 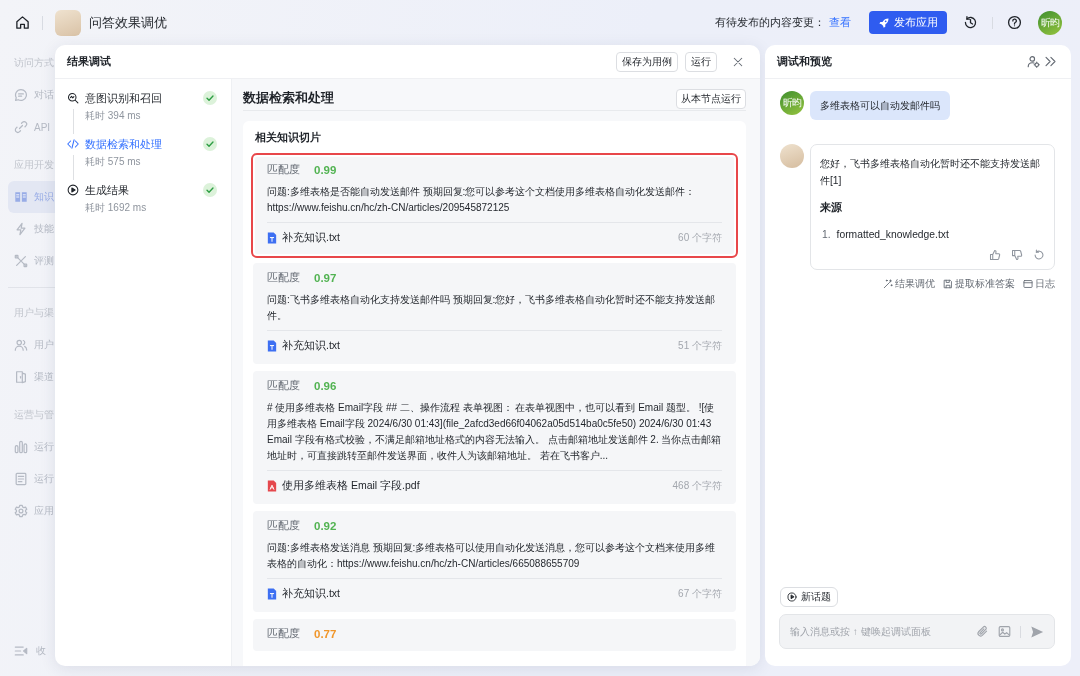 I want to click on window-icon, so click(x=1028, y=284).